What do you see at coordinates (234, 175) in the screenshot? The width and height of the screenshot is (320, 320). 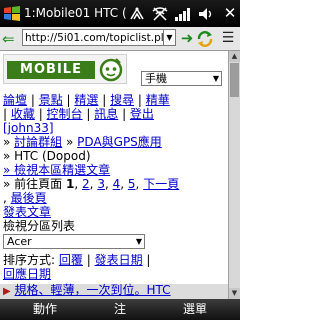 I see `vertical-scrollbar: ▲ ▼` at bounding box center [234, 175].